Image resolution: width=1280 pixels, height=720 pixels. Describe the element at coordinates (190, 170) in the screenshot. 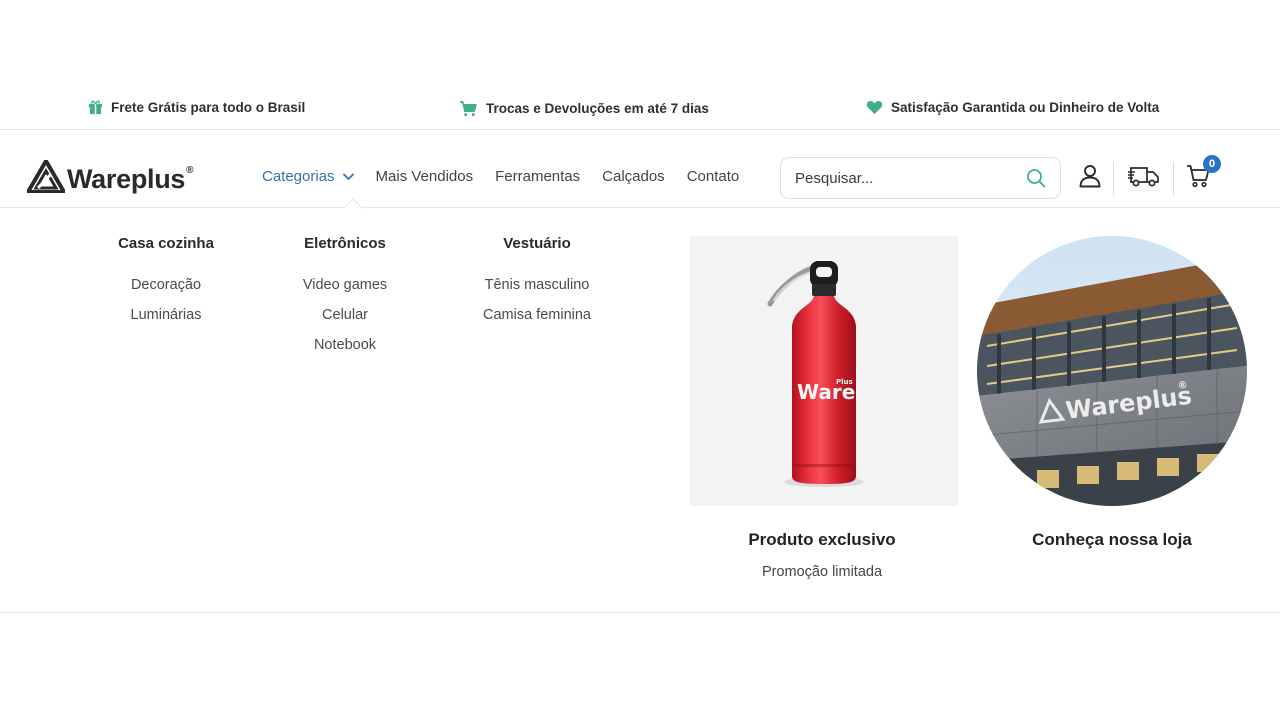

I see `logo-registered-mark: ®` at that location.